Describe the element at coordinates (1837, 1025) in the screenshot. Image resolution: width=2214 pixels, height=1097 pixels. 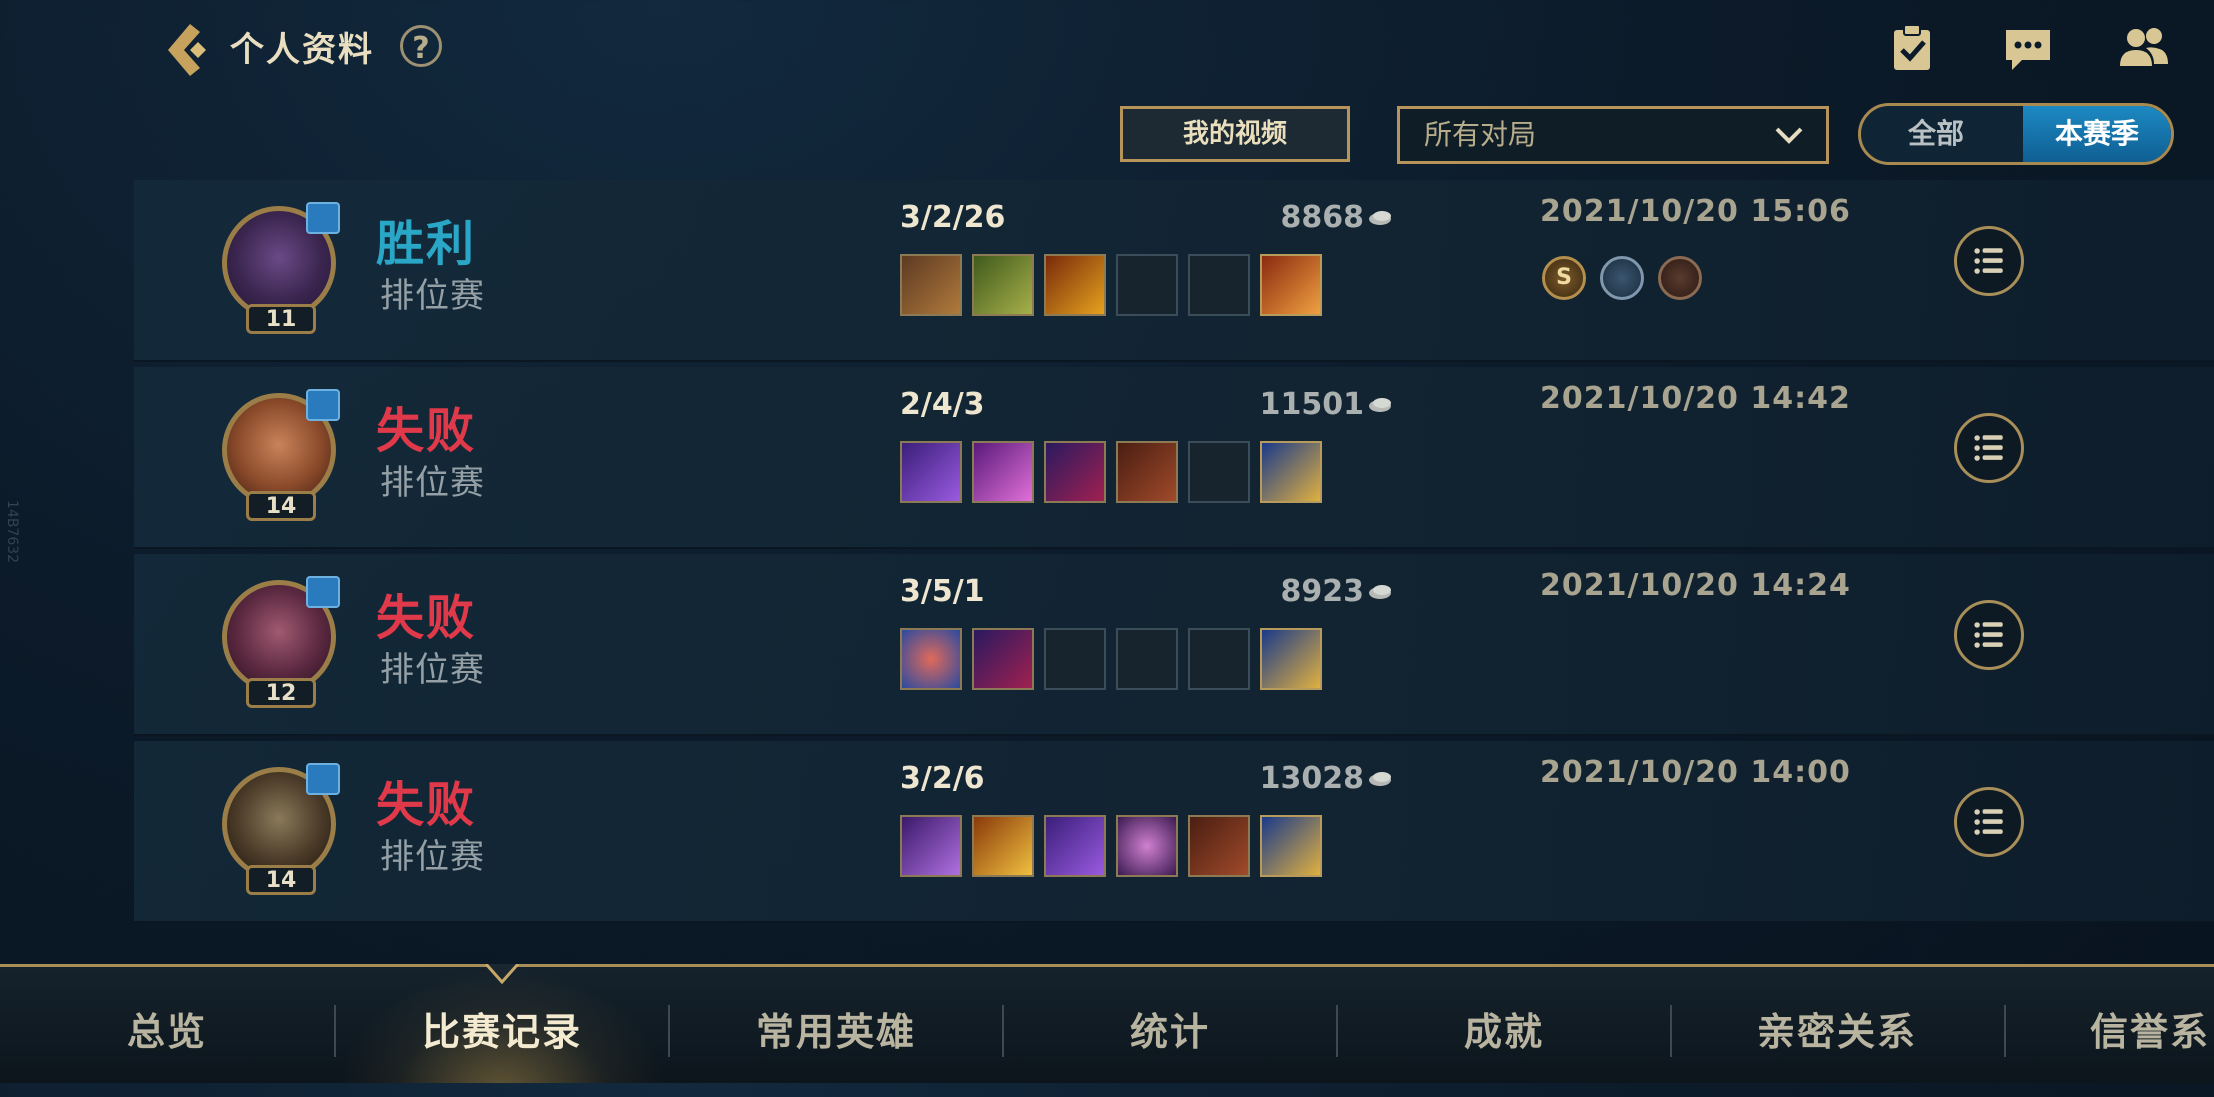
I see `nav-tab-relationships: 亲密关系` at that location.